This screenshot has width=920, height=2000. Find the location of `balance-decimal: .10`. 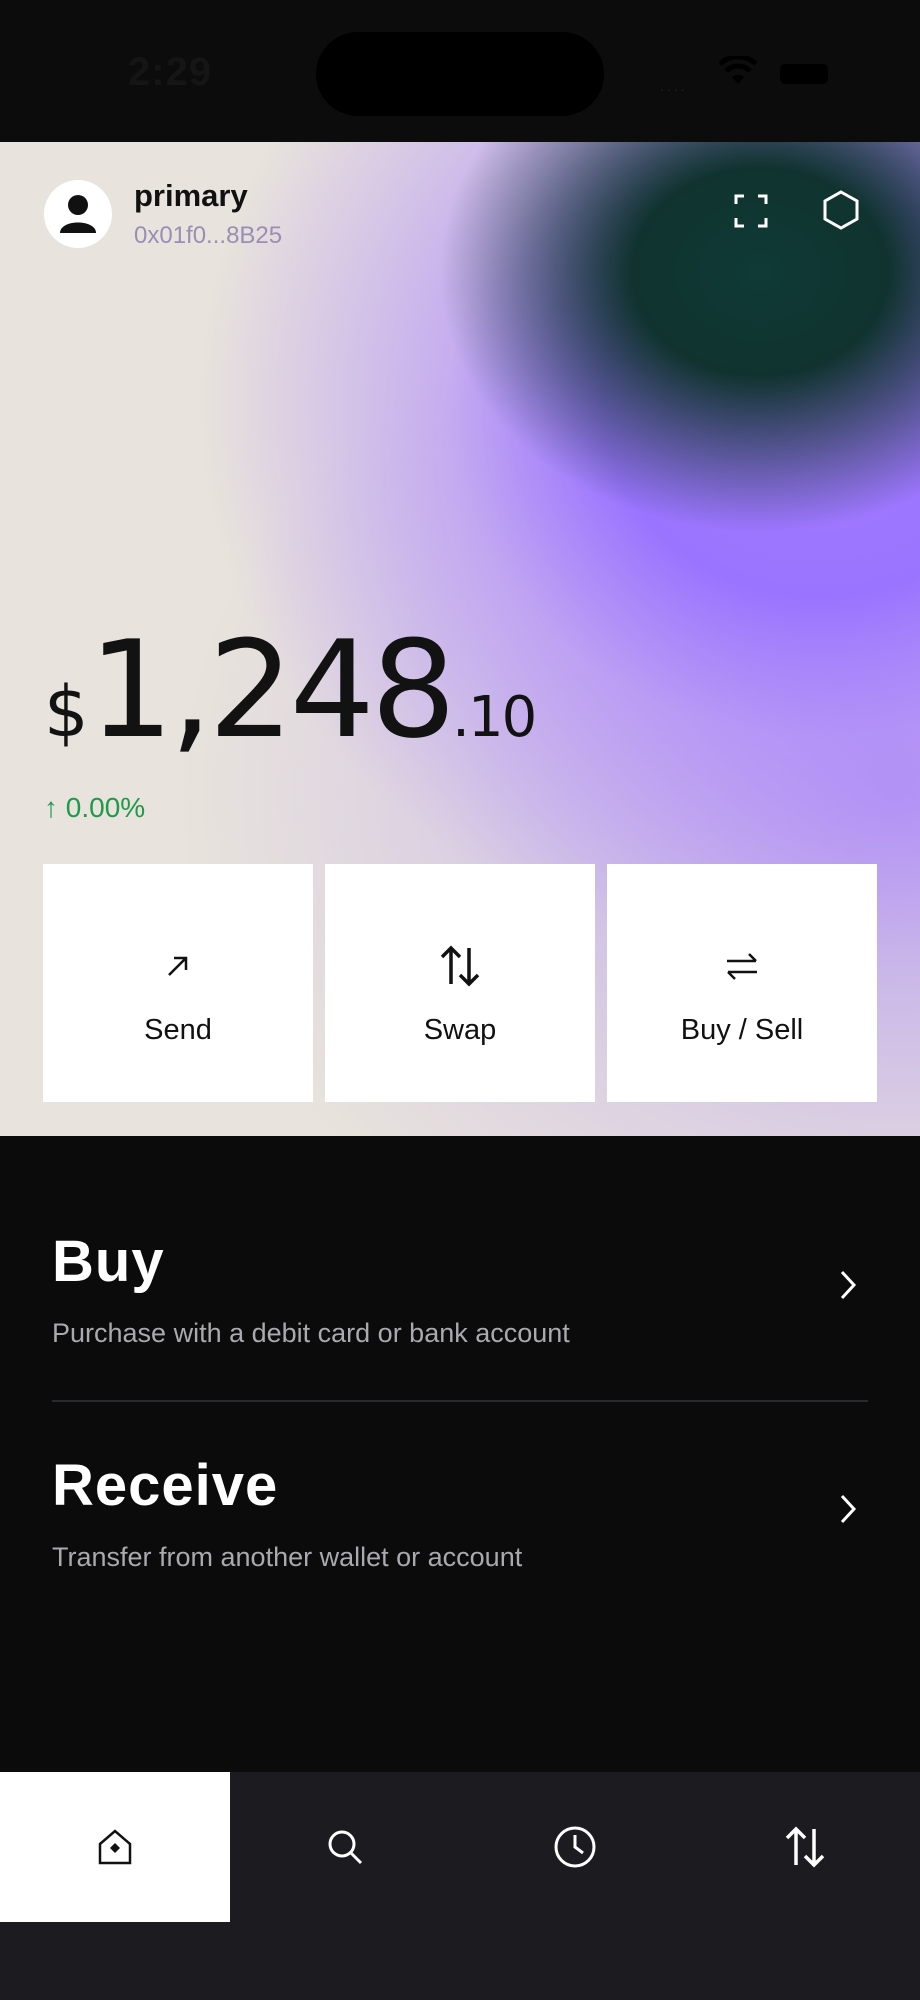

balance-decimal: .10 is located at coordinates (494, 717).